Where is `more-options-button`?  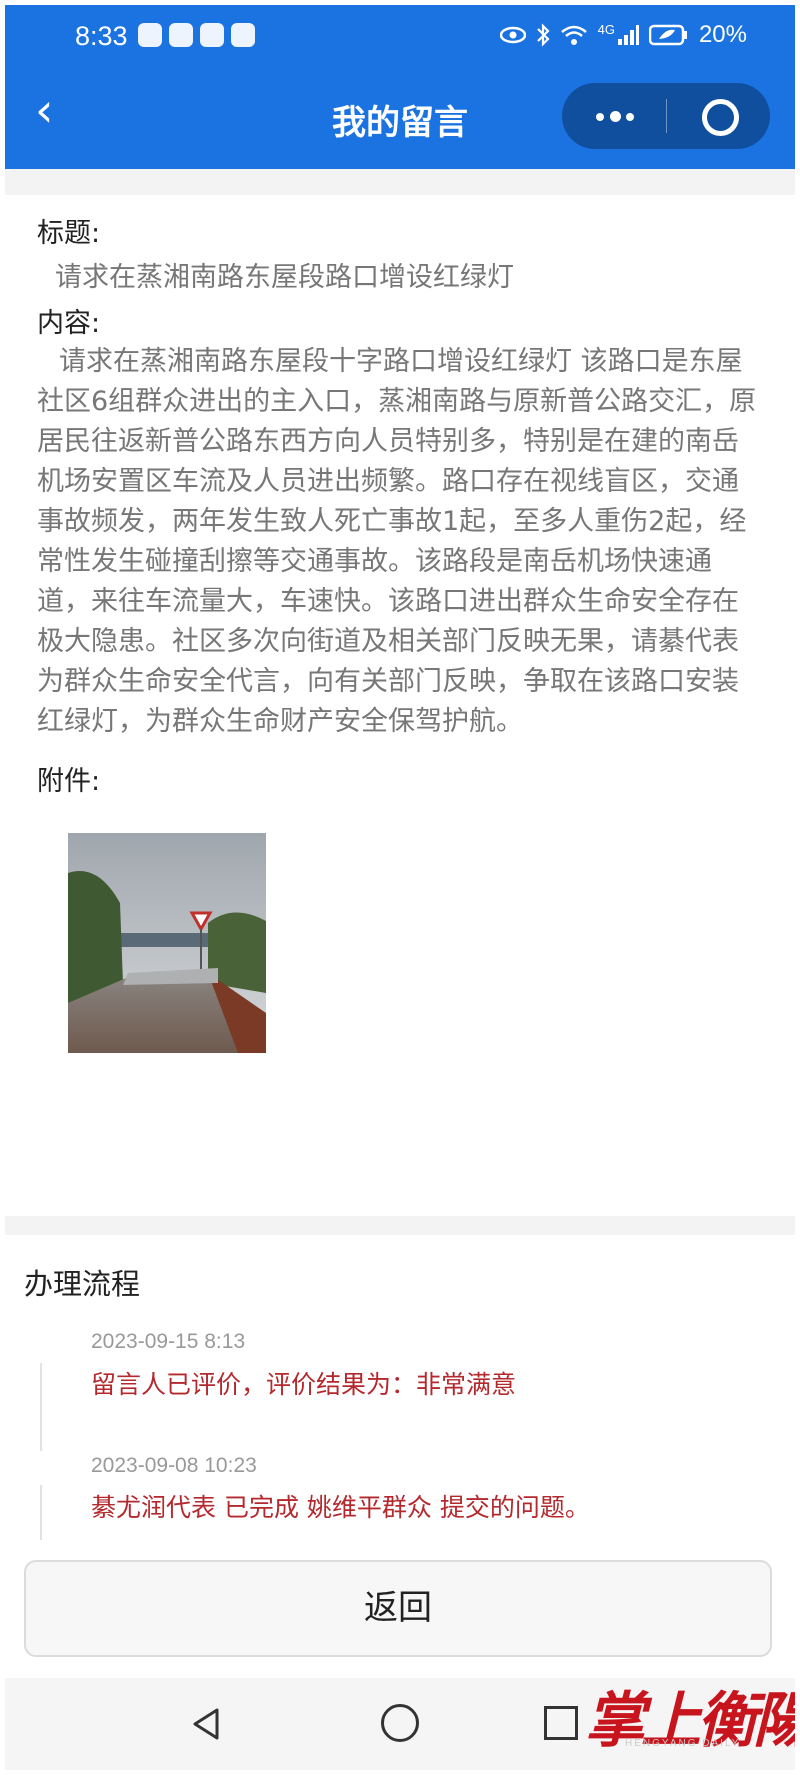
more-options-button is located at coordinates (614, 116).